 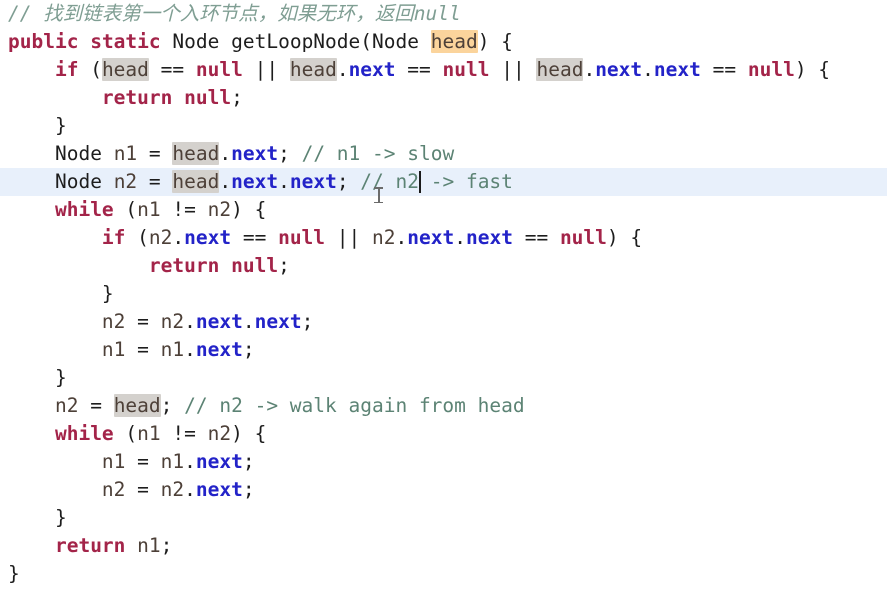 What do you see at coordinates (436, 181) in the screenshot?
I see `code-token: // n2 -> fast` at bounding box center [436, 181].